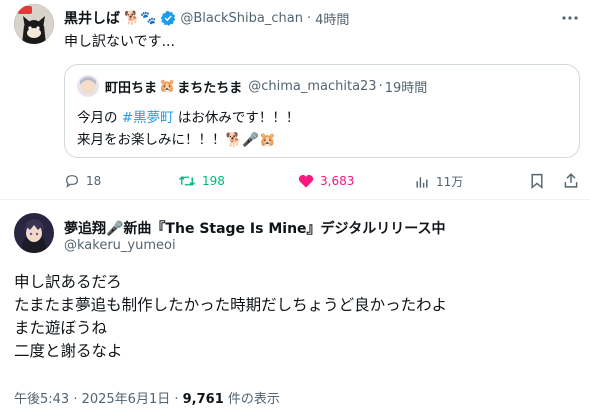  I want to click on quote-time: 19時間, so click(406, 88).